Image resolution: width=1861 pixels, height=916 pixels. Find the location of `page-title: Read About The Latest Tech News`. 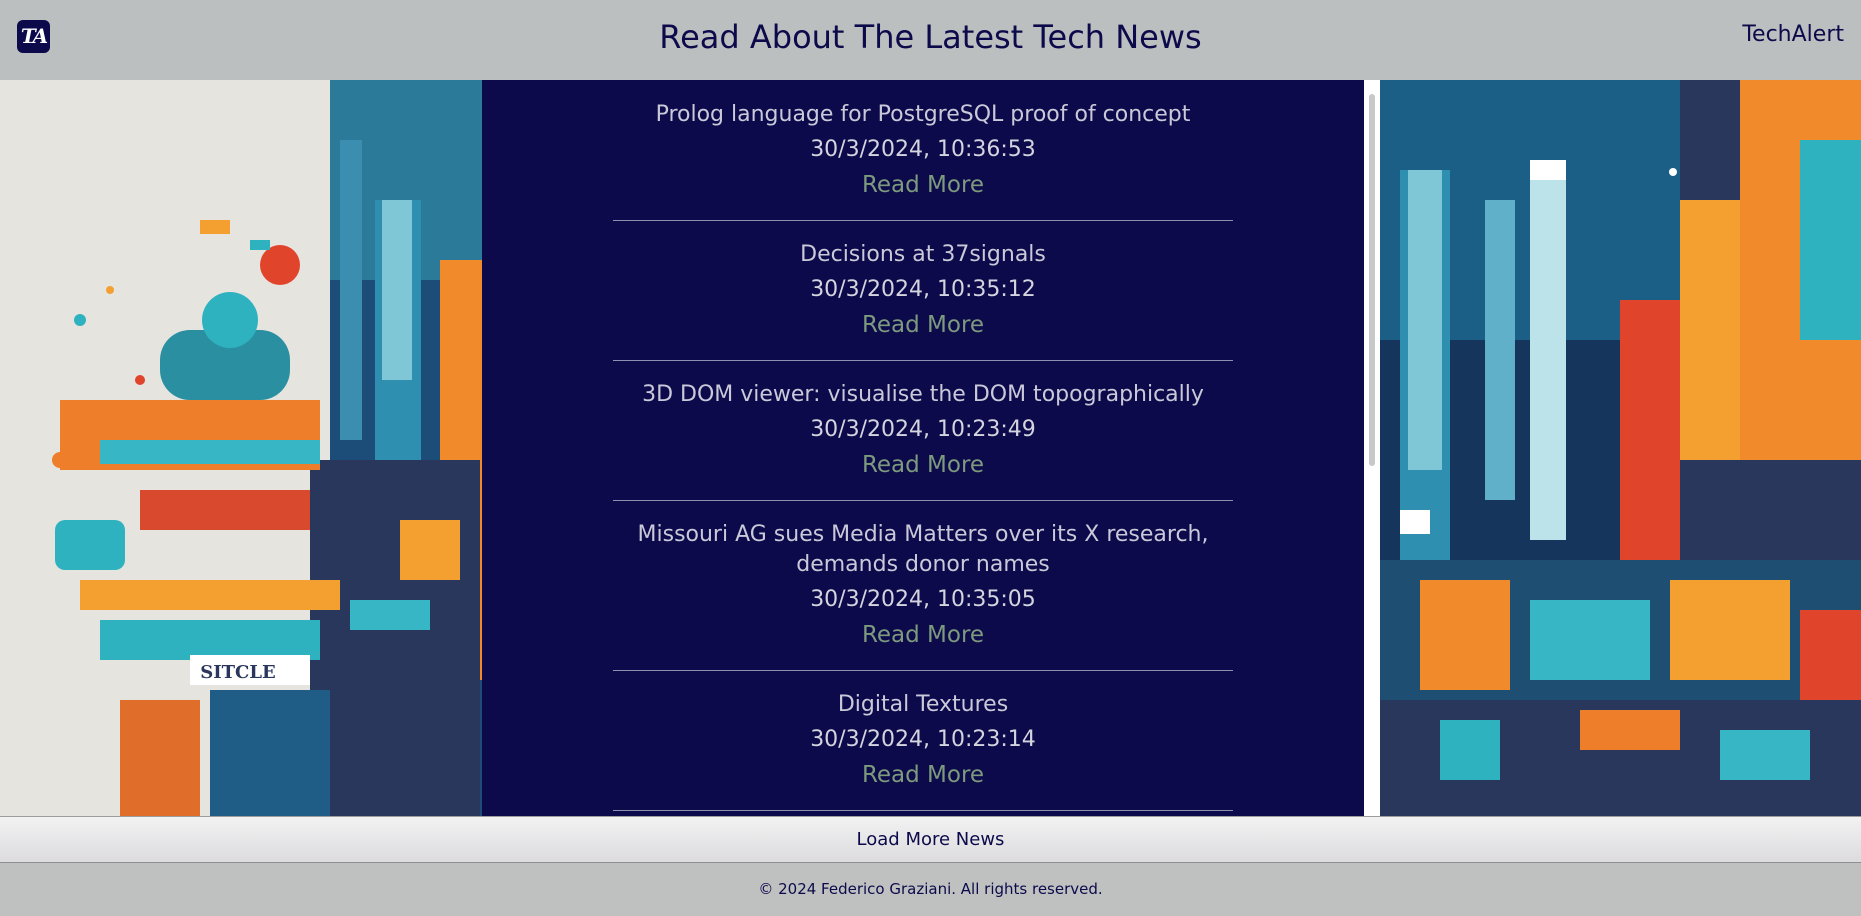

page-title: Read About The Latest Tech News is located at coordinates (930, 37).